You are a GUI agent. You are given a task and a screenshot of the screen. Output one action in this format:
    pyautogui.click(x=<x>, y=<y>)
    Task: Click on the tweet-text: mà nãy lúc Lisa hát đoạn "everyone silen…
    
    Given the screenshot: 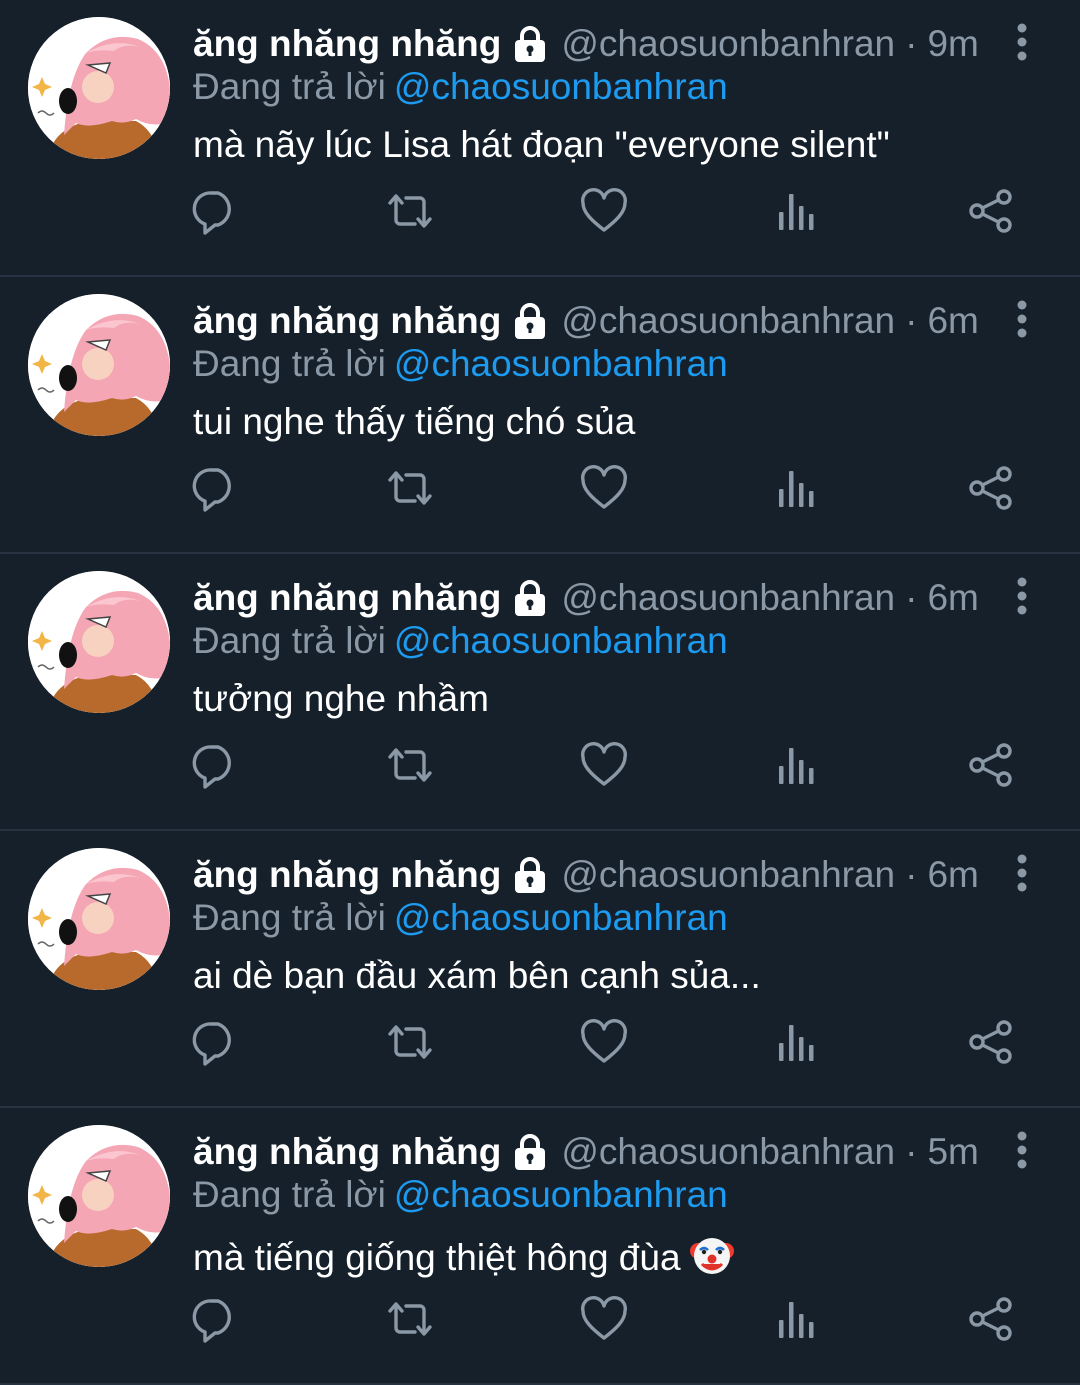 What is the action you would take?
    pyautogui.click(x=541, y=145)
    